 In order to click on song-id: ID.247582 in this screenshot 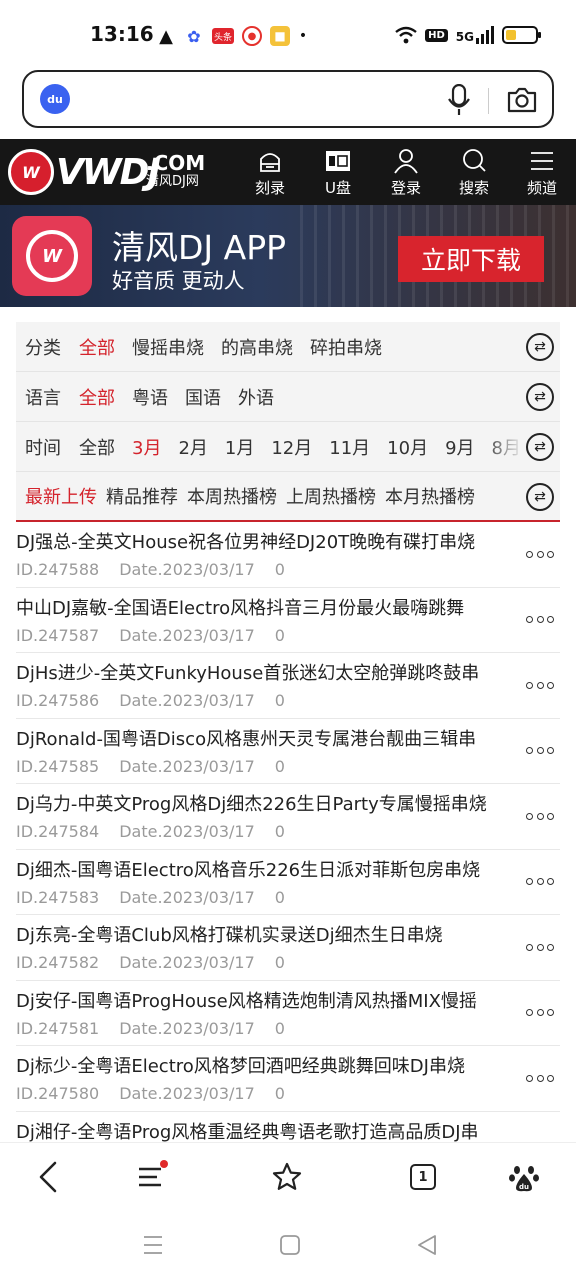, I will do `click(58, 962)`.